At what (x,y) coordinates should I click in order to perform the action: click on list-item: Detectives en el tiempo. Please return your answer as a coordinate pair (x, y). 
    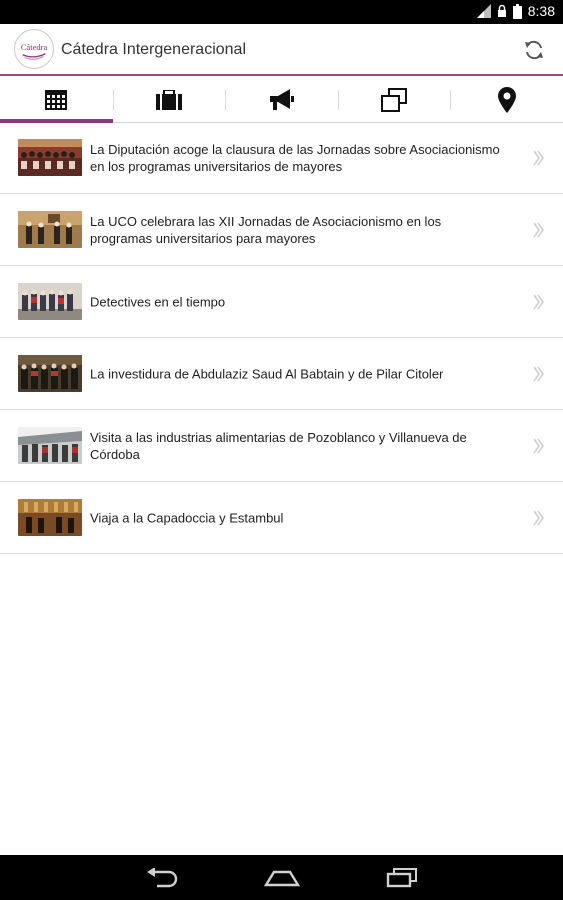
    Looking at the image, I should click on (281, 302).